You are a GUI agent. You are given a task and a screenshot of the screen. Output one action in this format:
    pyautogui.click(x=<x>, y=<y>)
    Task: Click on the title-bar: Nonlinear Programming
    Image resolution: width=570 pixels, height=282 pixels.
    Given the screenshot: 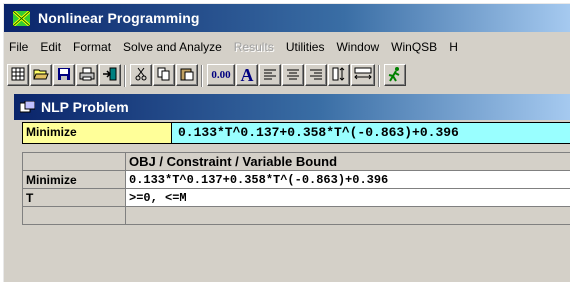 What is the action you would take?
    pyautogui.click(x=287, y=18)
    